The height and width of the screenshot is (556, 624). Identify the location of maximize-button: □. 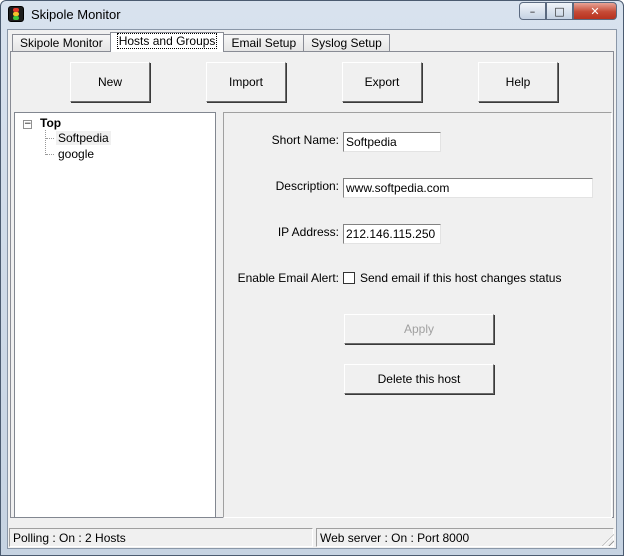
(559, 11).